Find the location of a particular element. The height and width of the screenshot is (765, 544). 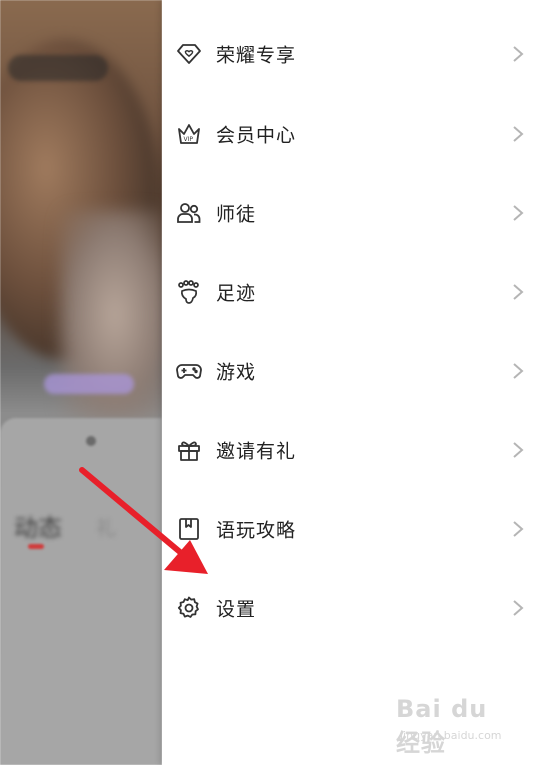

menu-item-label: 足迹 is located at coordinates (236, 293).